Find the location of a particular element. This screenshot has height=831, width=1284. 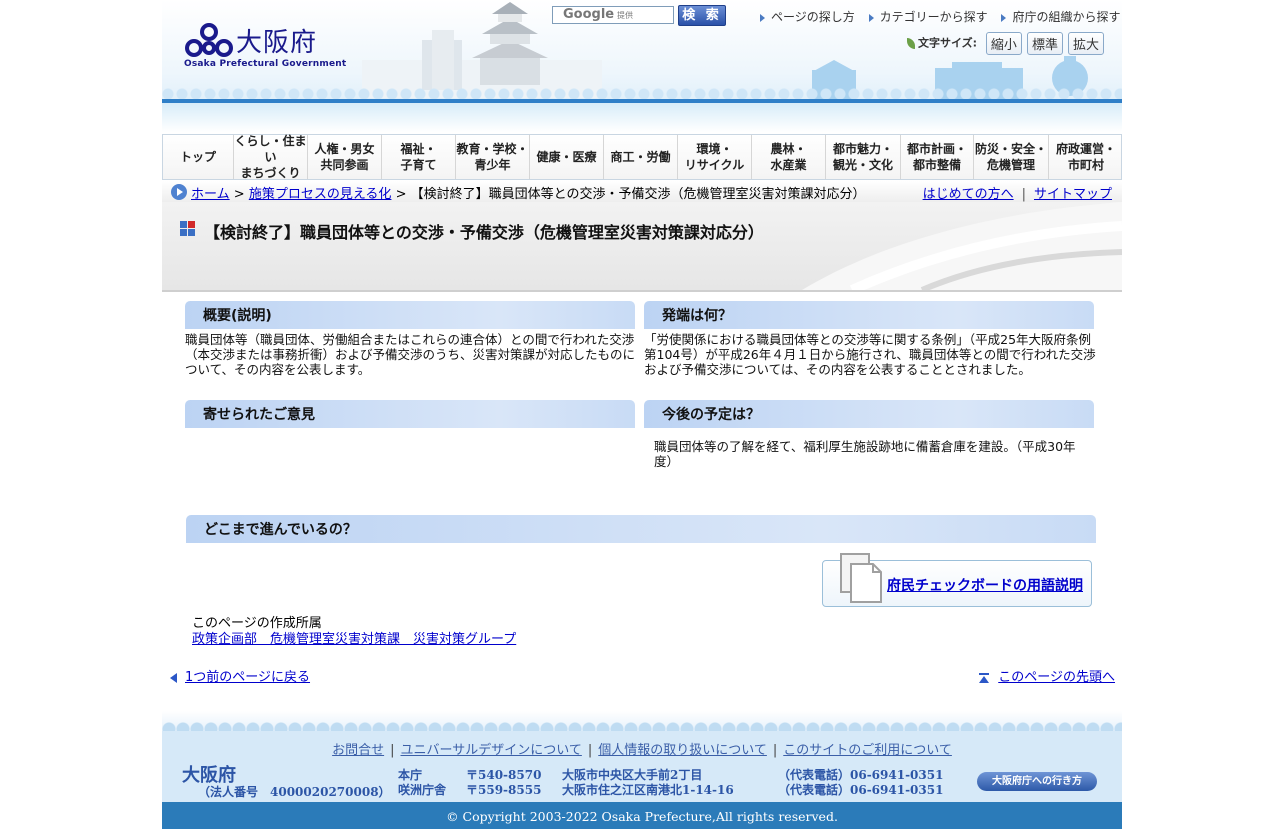

glossary-box: 府民チェックボードの用語説明 is located at coordinates (957, 580).